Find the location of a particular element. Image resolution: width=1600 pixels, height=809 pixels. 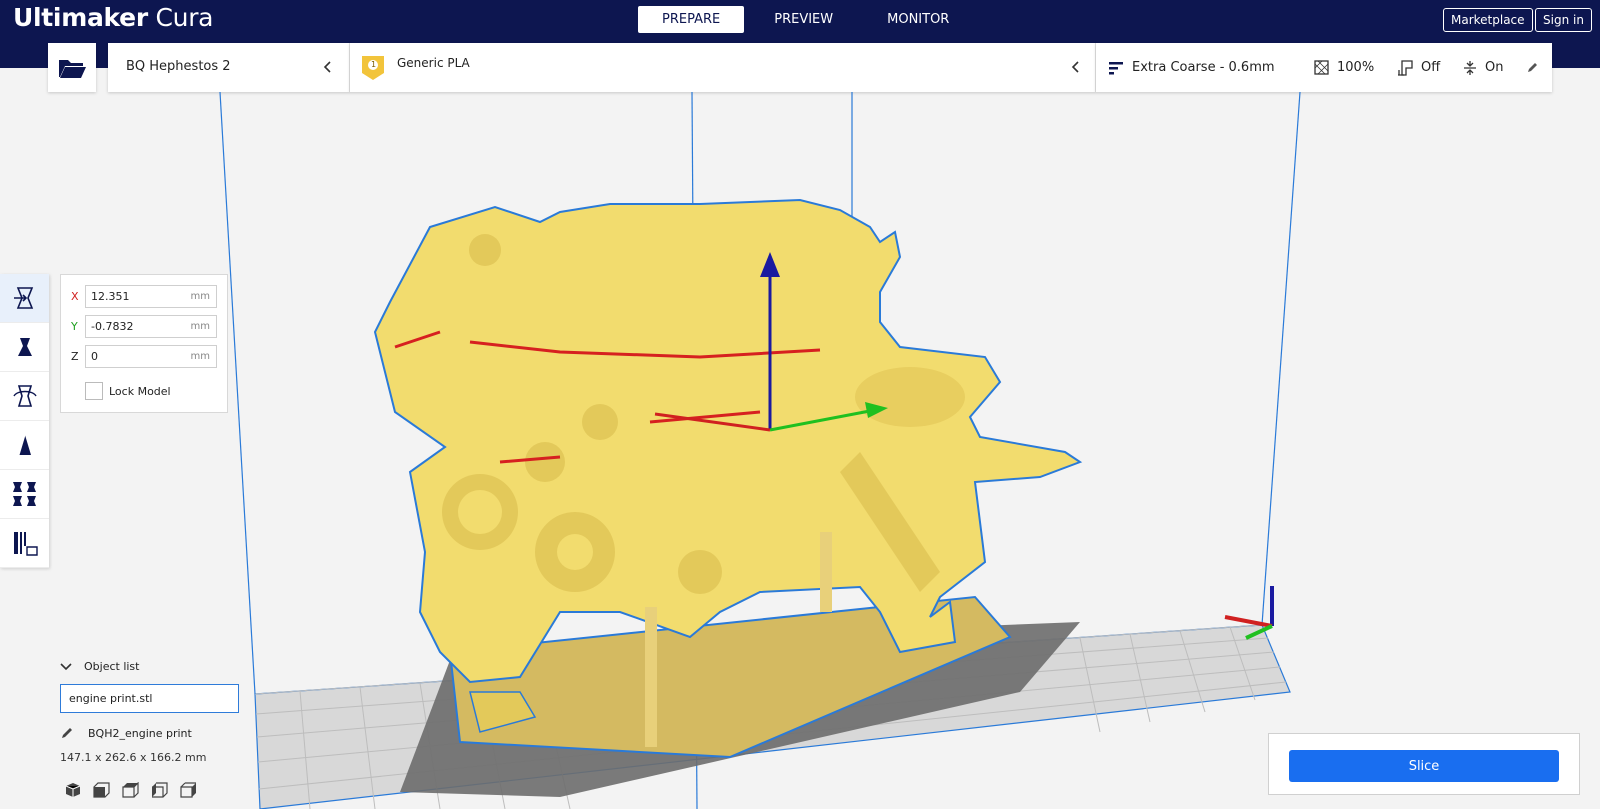

material-selector: 1 Generic PLA is located at coordinates (723, 67).